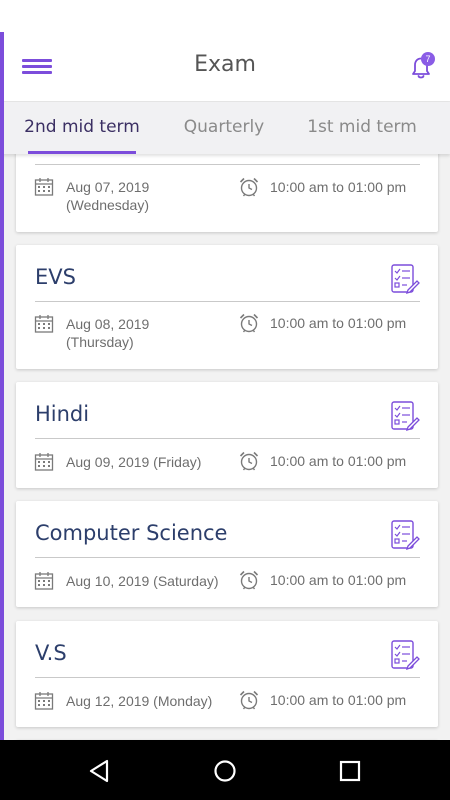  What do you see at coordinates (55, 277) in the screenshot?
I see `exam-subject: EVS` at bounding box center [55, 277].